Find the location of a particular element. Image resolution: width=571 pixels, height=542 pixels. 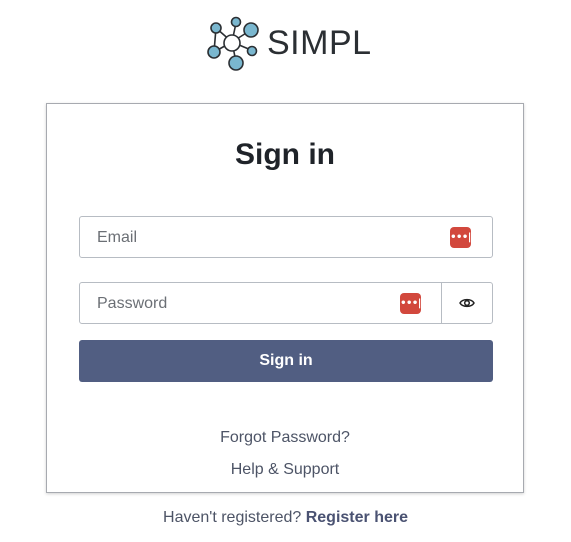

brand-name: SIMPL is located at coordinates (319, 42).